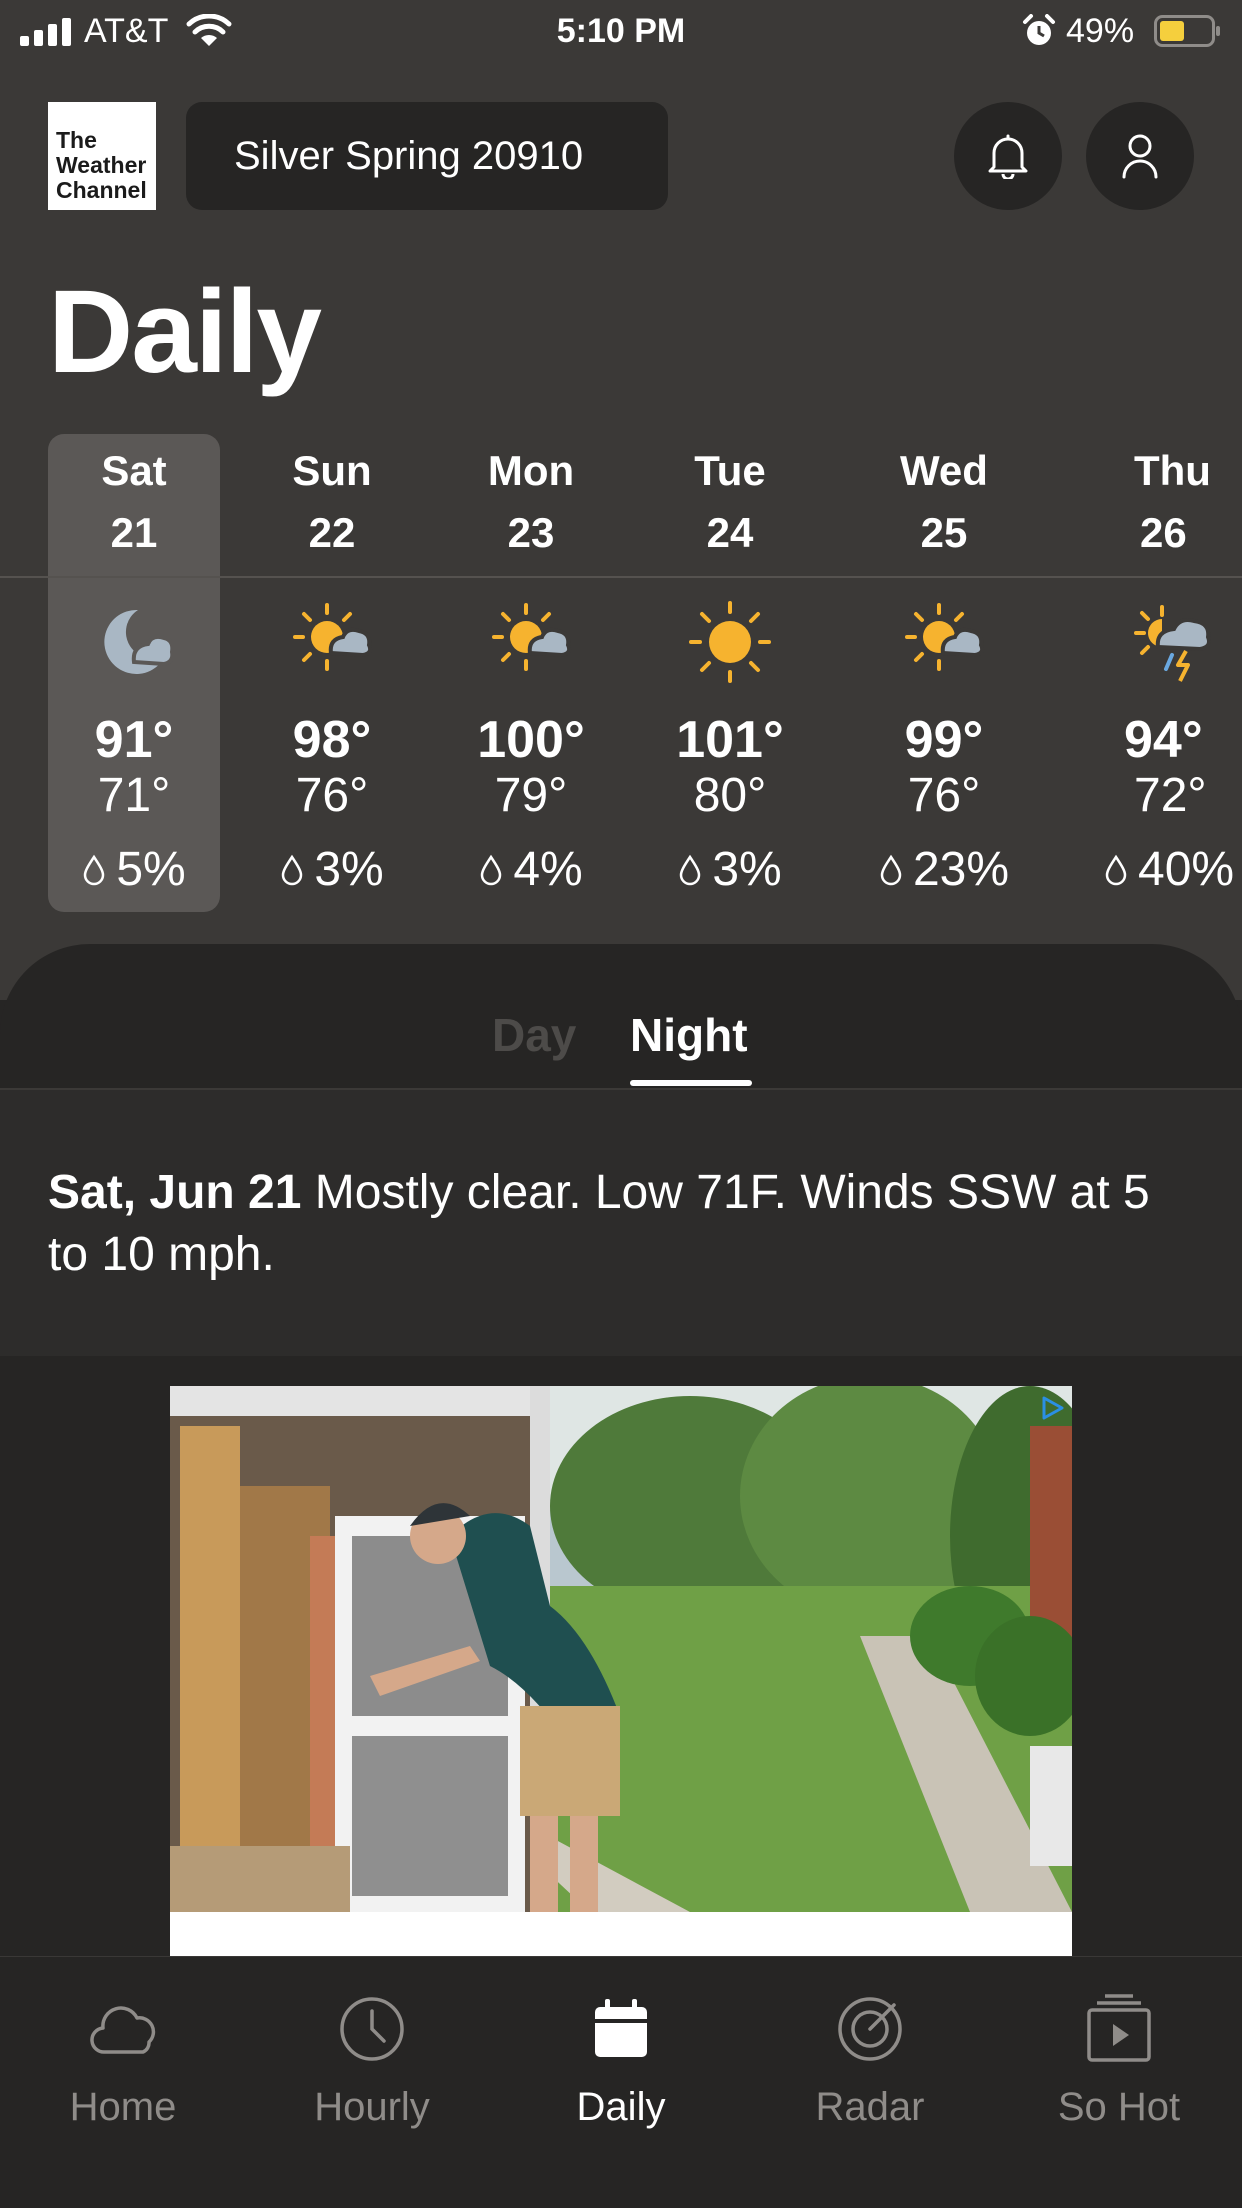  What do you see at coordinates (531, 795) in the screenshot?
I see `low-temp: 79°` at bounding box center [531, 795].